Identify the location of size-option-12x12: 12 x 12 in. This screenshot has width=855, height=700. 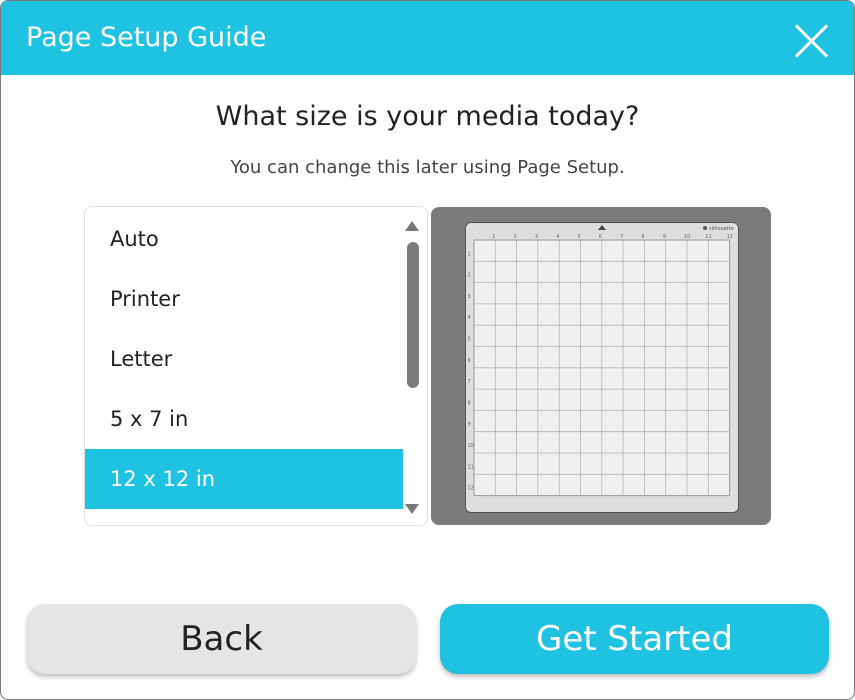
(244, 479).